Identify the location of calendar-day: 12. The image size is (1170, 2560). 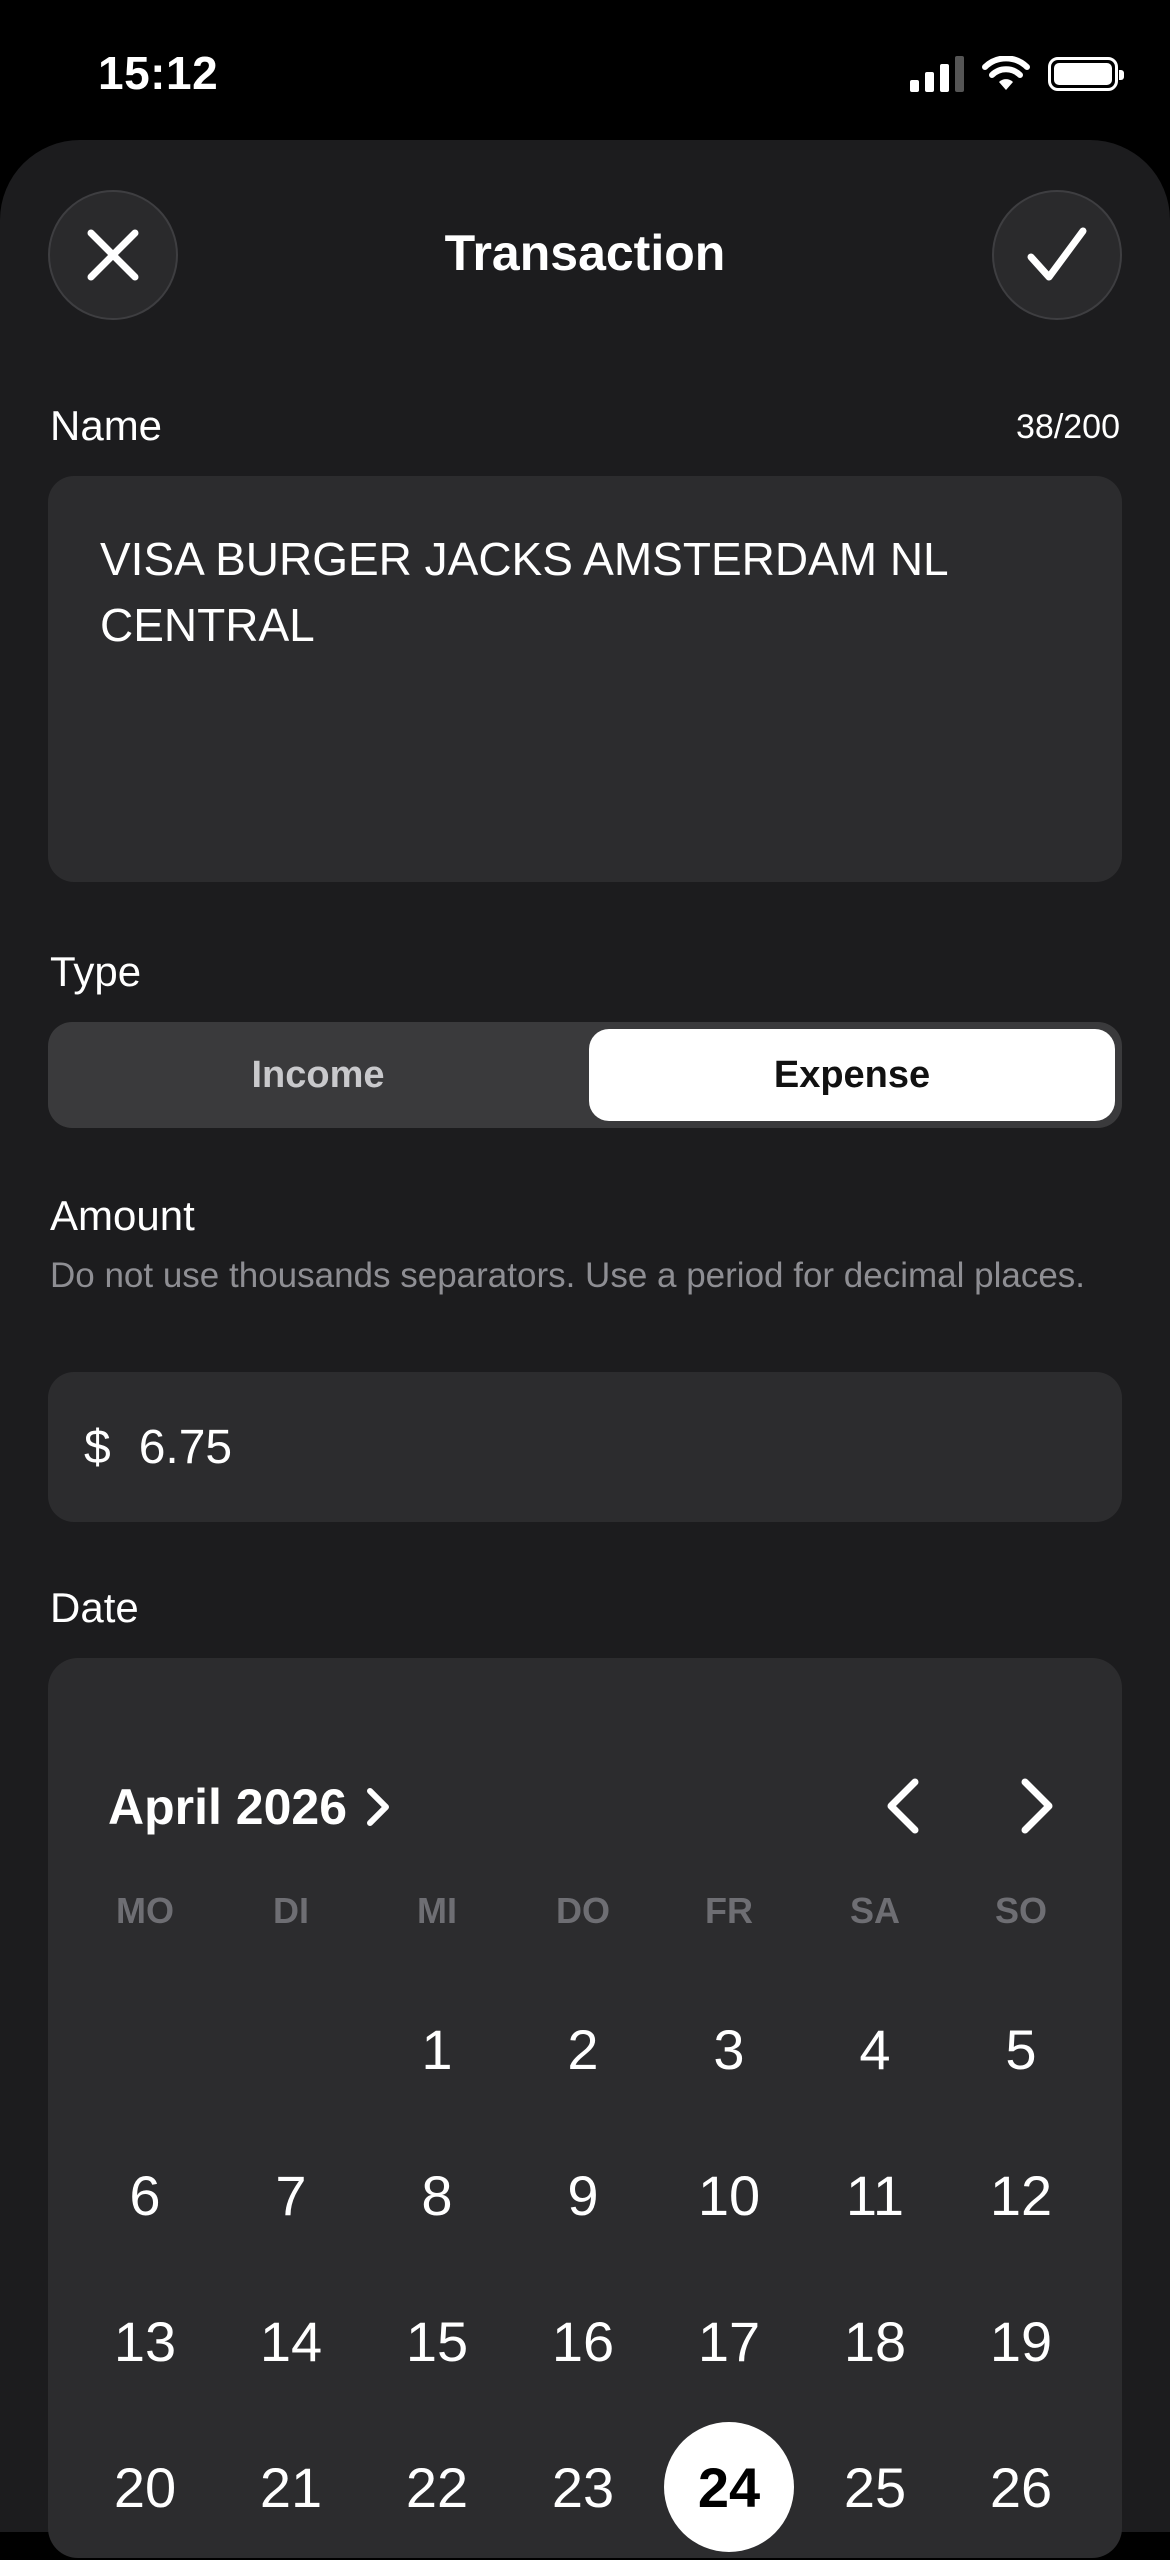
(1021, 2195).